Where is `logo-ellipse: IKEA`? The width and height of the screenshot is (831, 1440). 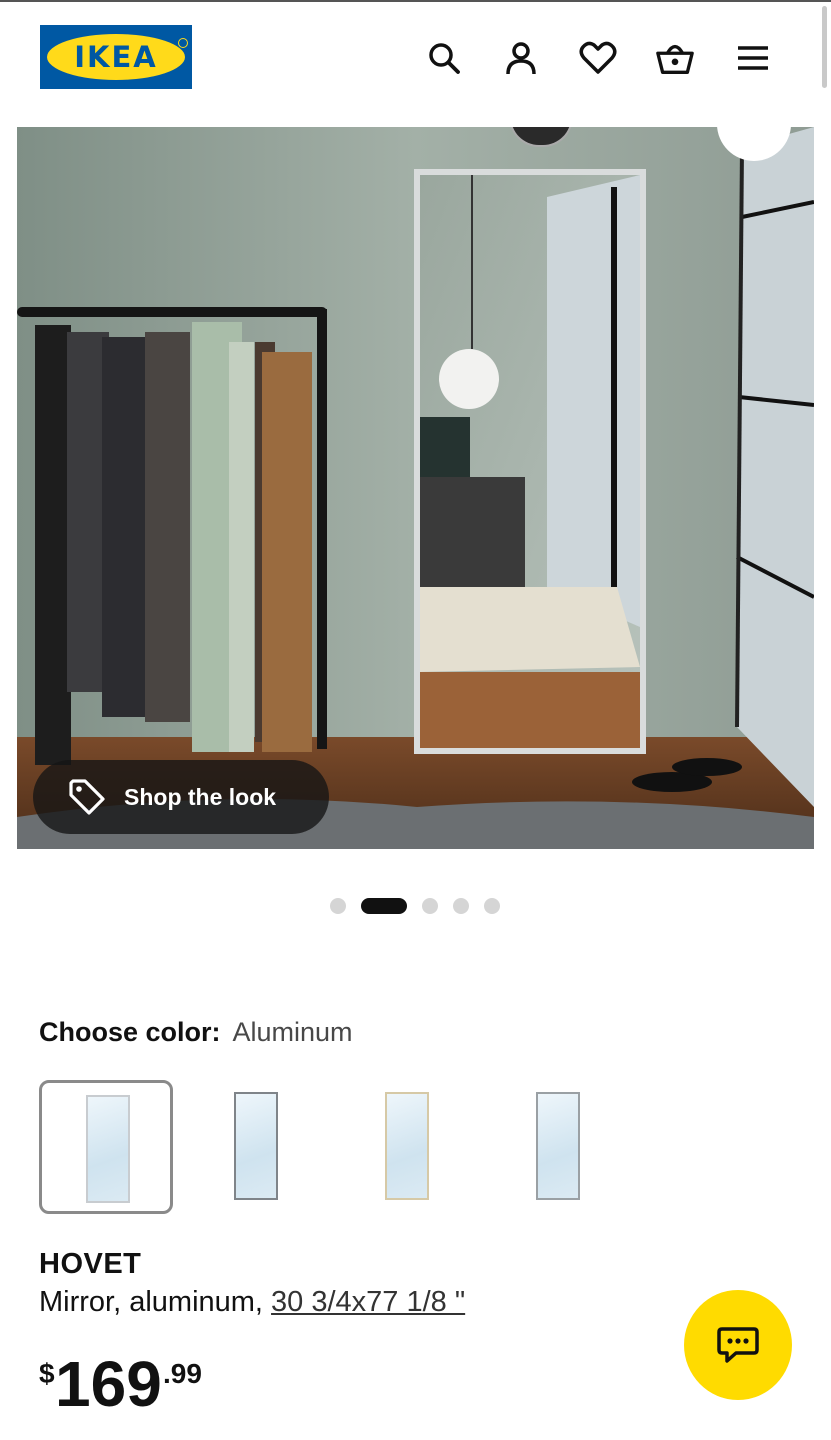 logo-ellipse: IKEA is located at coordinates (116, 57).